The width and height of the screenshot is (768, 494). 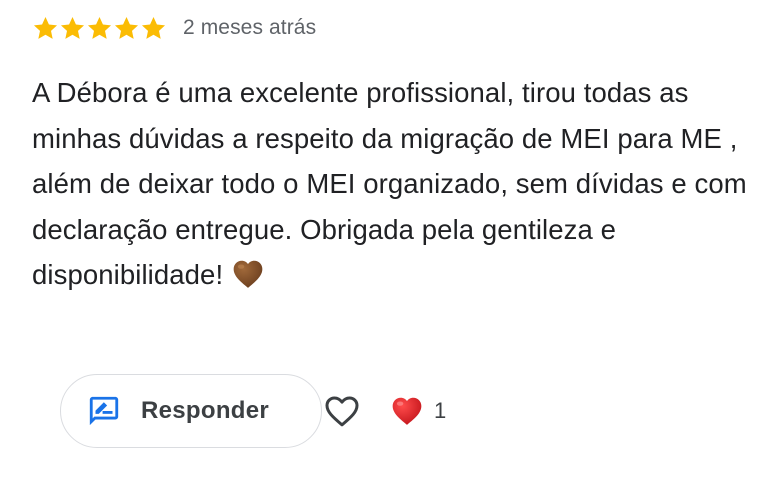 I want to click on brown-heart-emoji-icon, so click(x=248, y=274).